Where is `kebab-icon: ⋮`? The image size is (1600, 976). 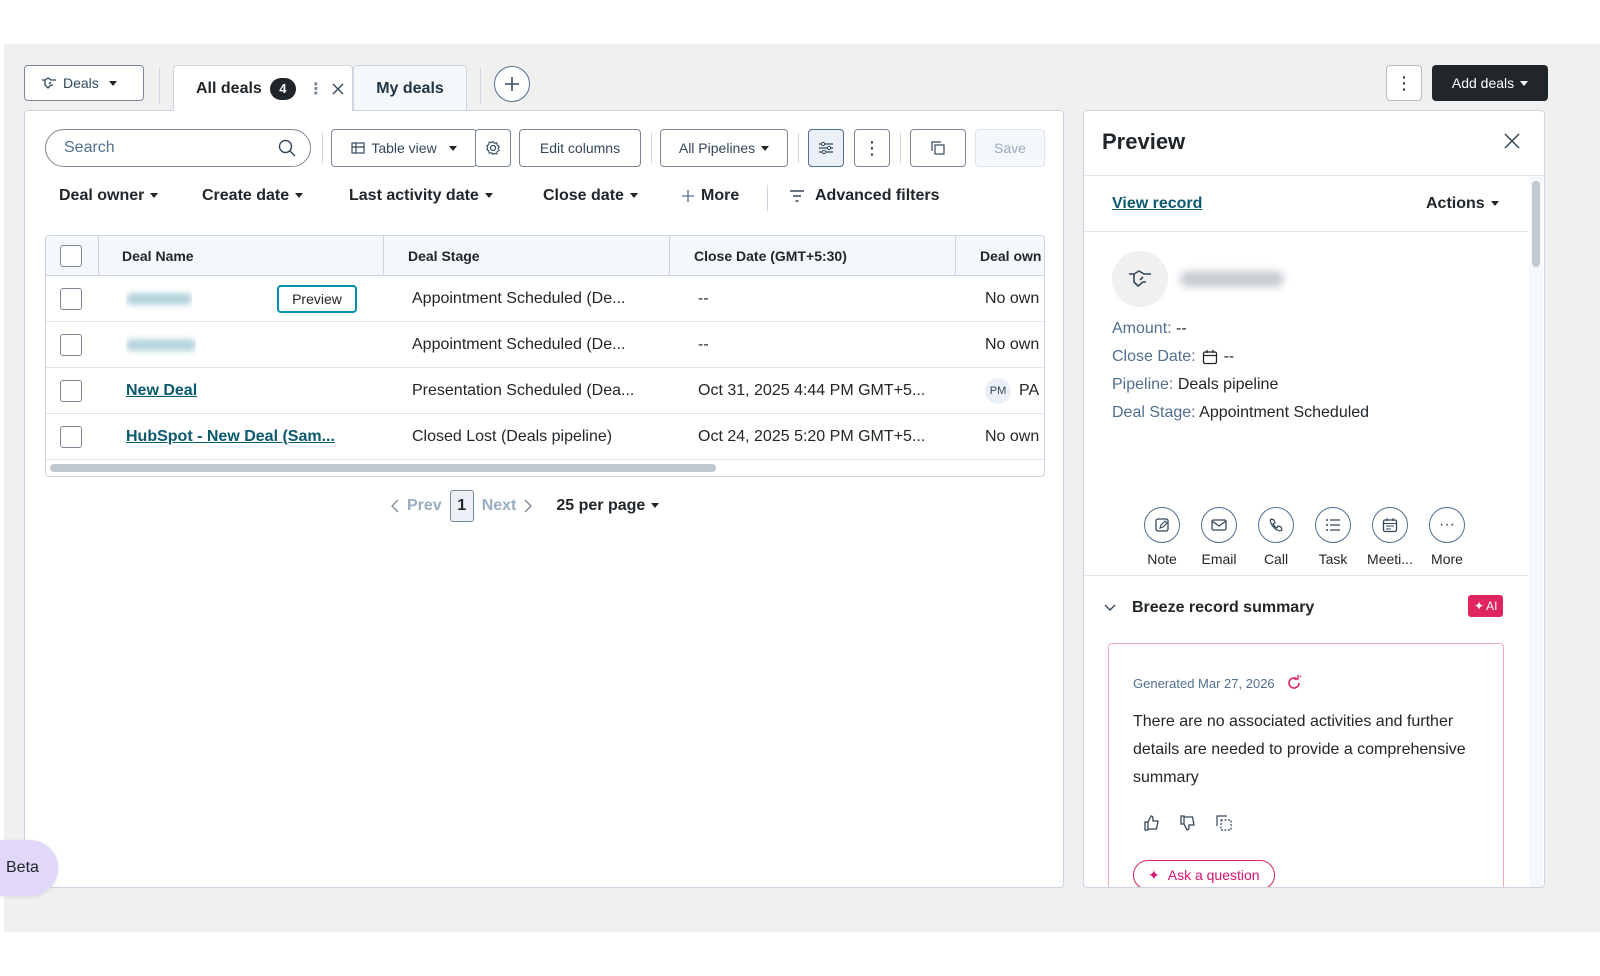
kebab-icon: ⋮ is located at coordinates (1404, 82).